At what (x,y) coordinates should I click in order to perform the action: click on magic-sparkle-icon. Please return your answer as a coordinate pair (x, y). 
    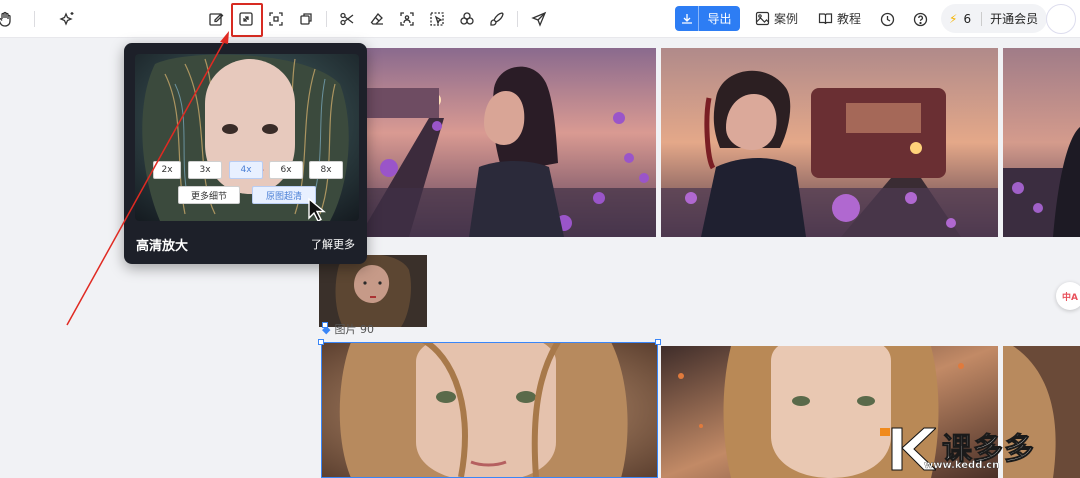
    Looking at the image, I should click on (67, 19).